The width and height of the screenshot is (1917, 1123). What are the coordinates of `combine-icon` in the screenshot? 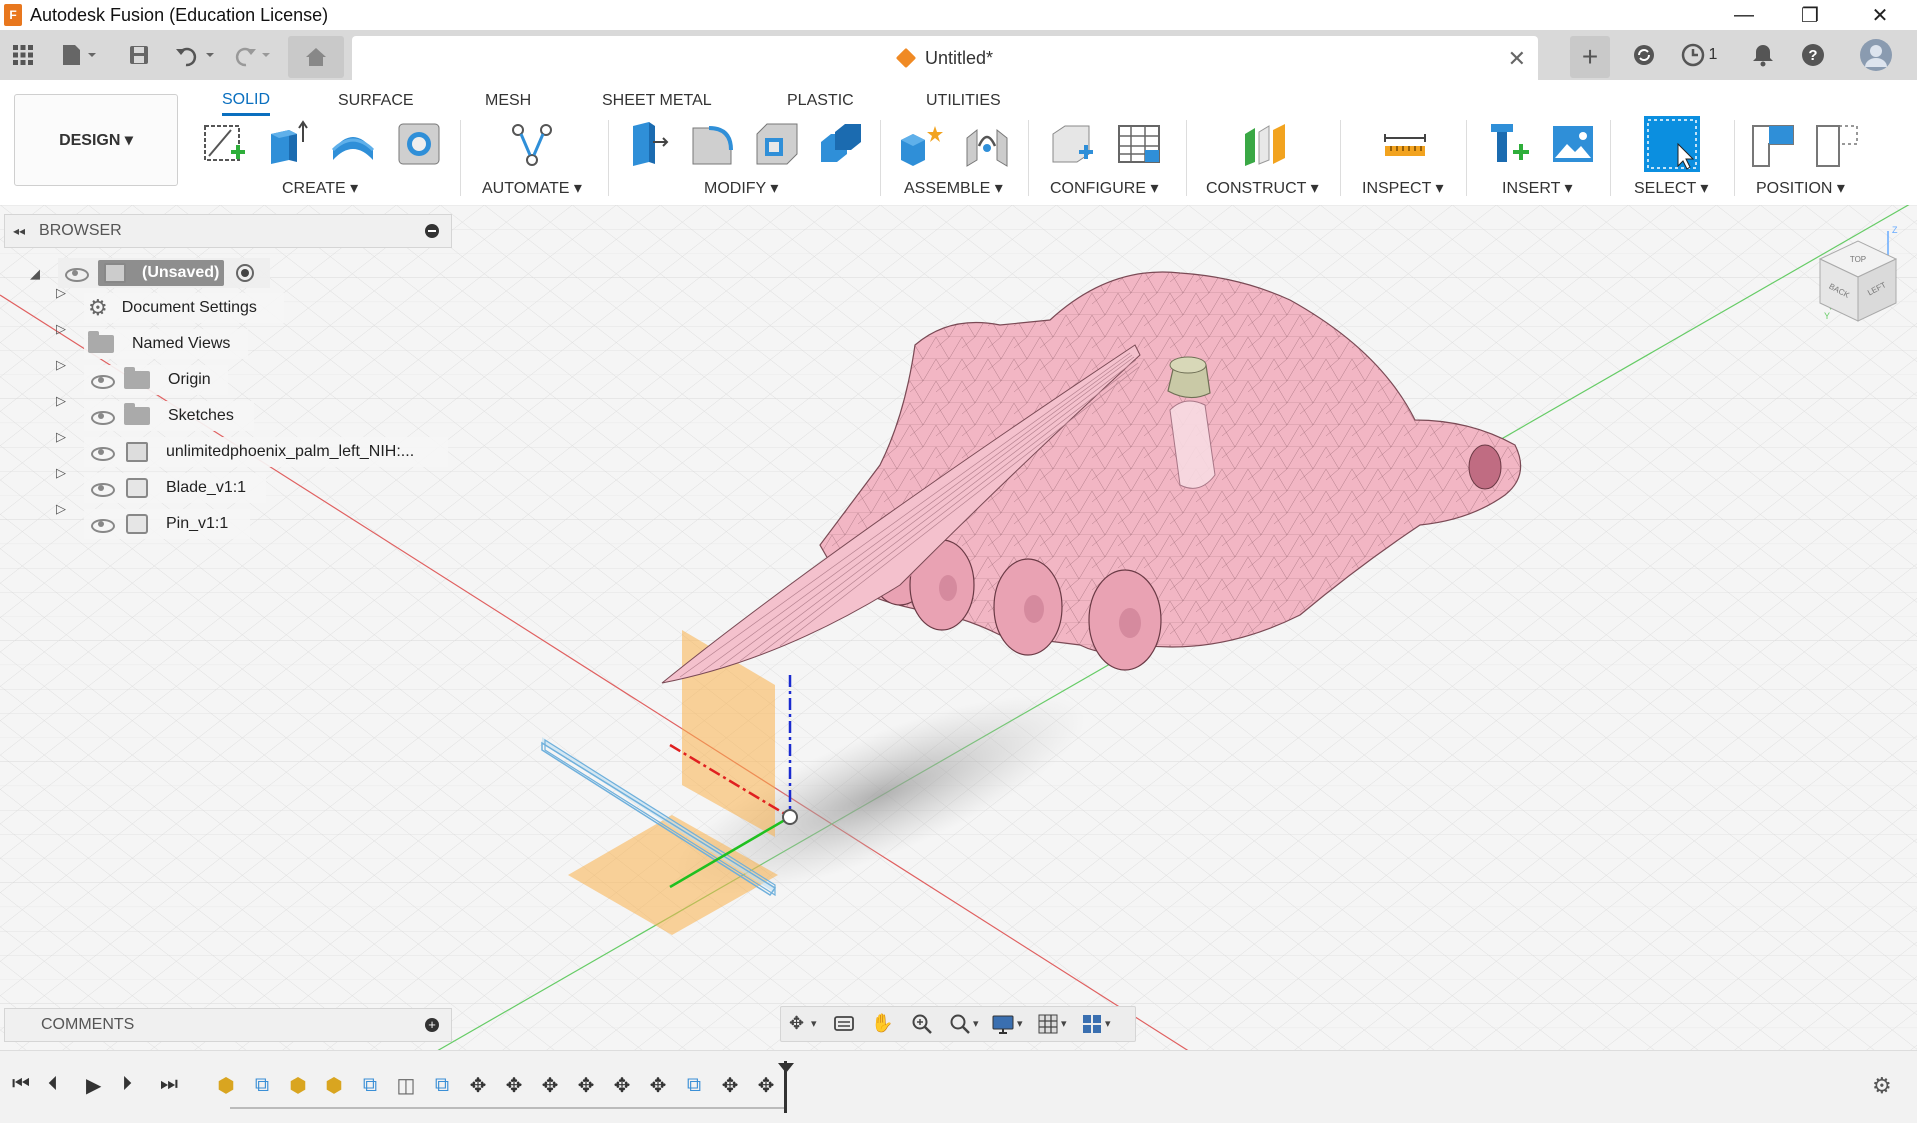 It's located at (841, 144).